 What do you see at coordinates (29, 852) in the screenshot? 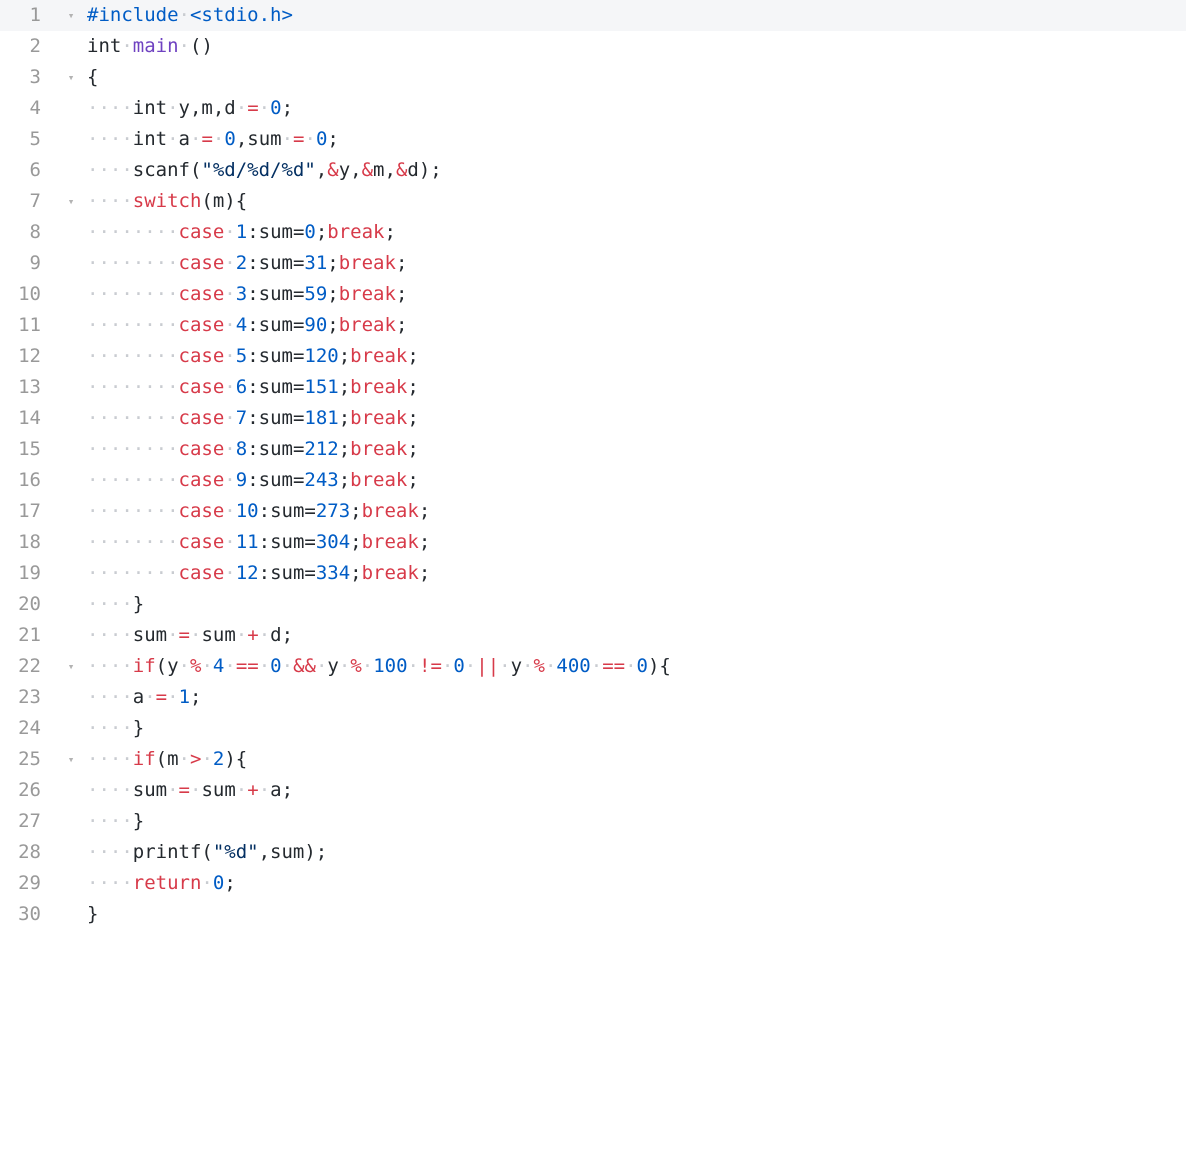
I see `line-number: 28` at bounding box center [29, 852].